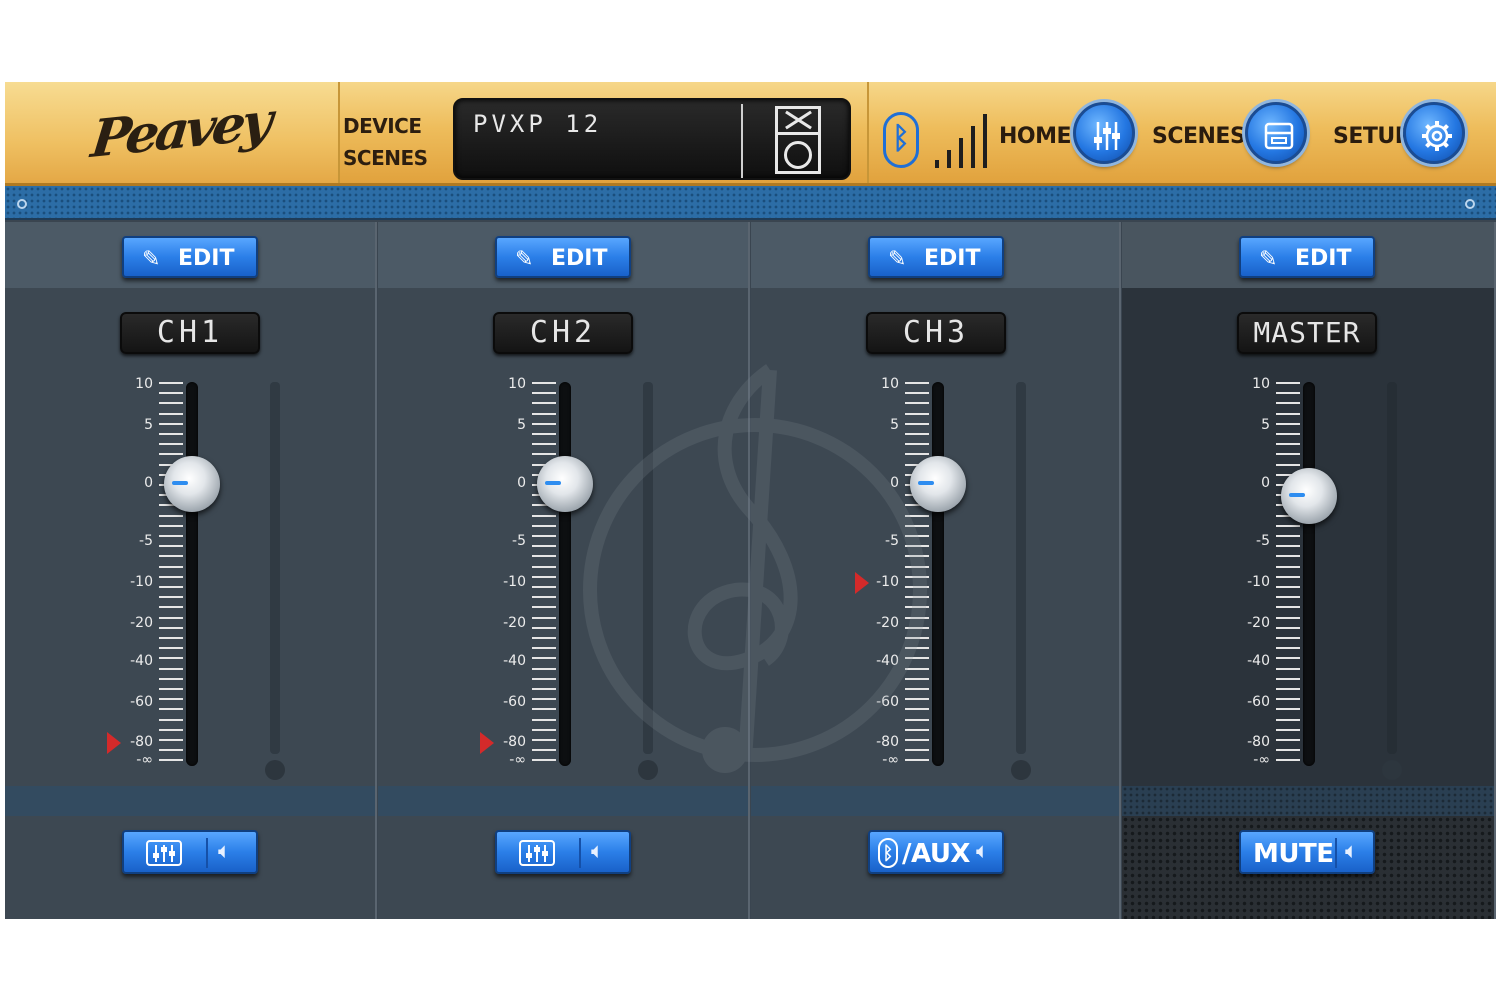 Image resolution: width=1500 pixels, height=1000 pixels. Describe the element at coordinates (1258, 742) in the screenshot. I see `scale-label: -80` at that location.